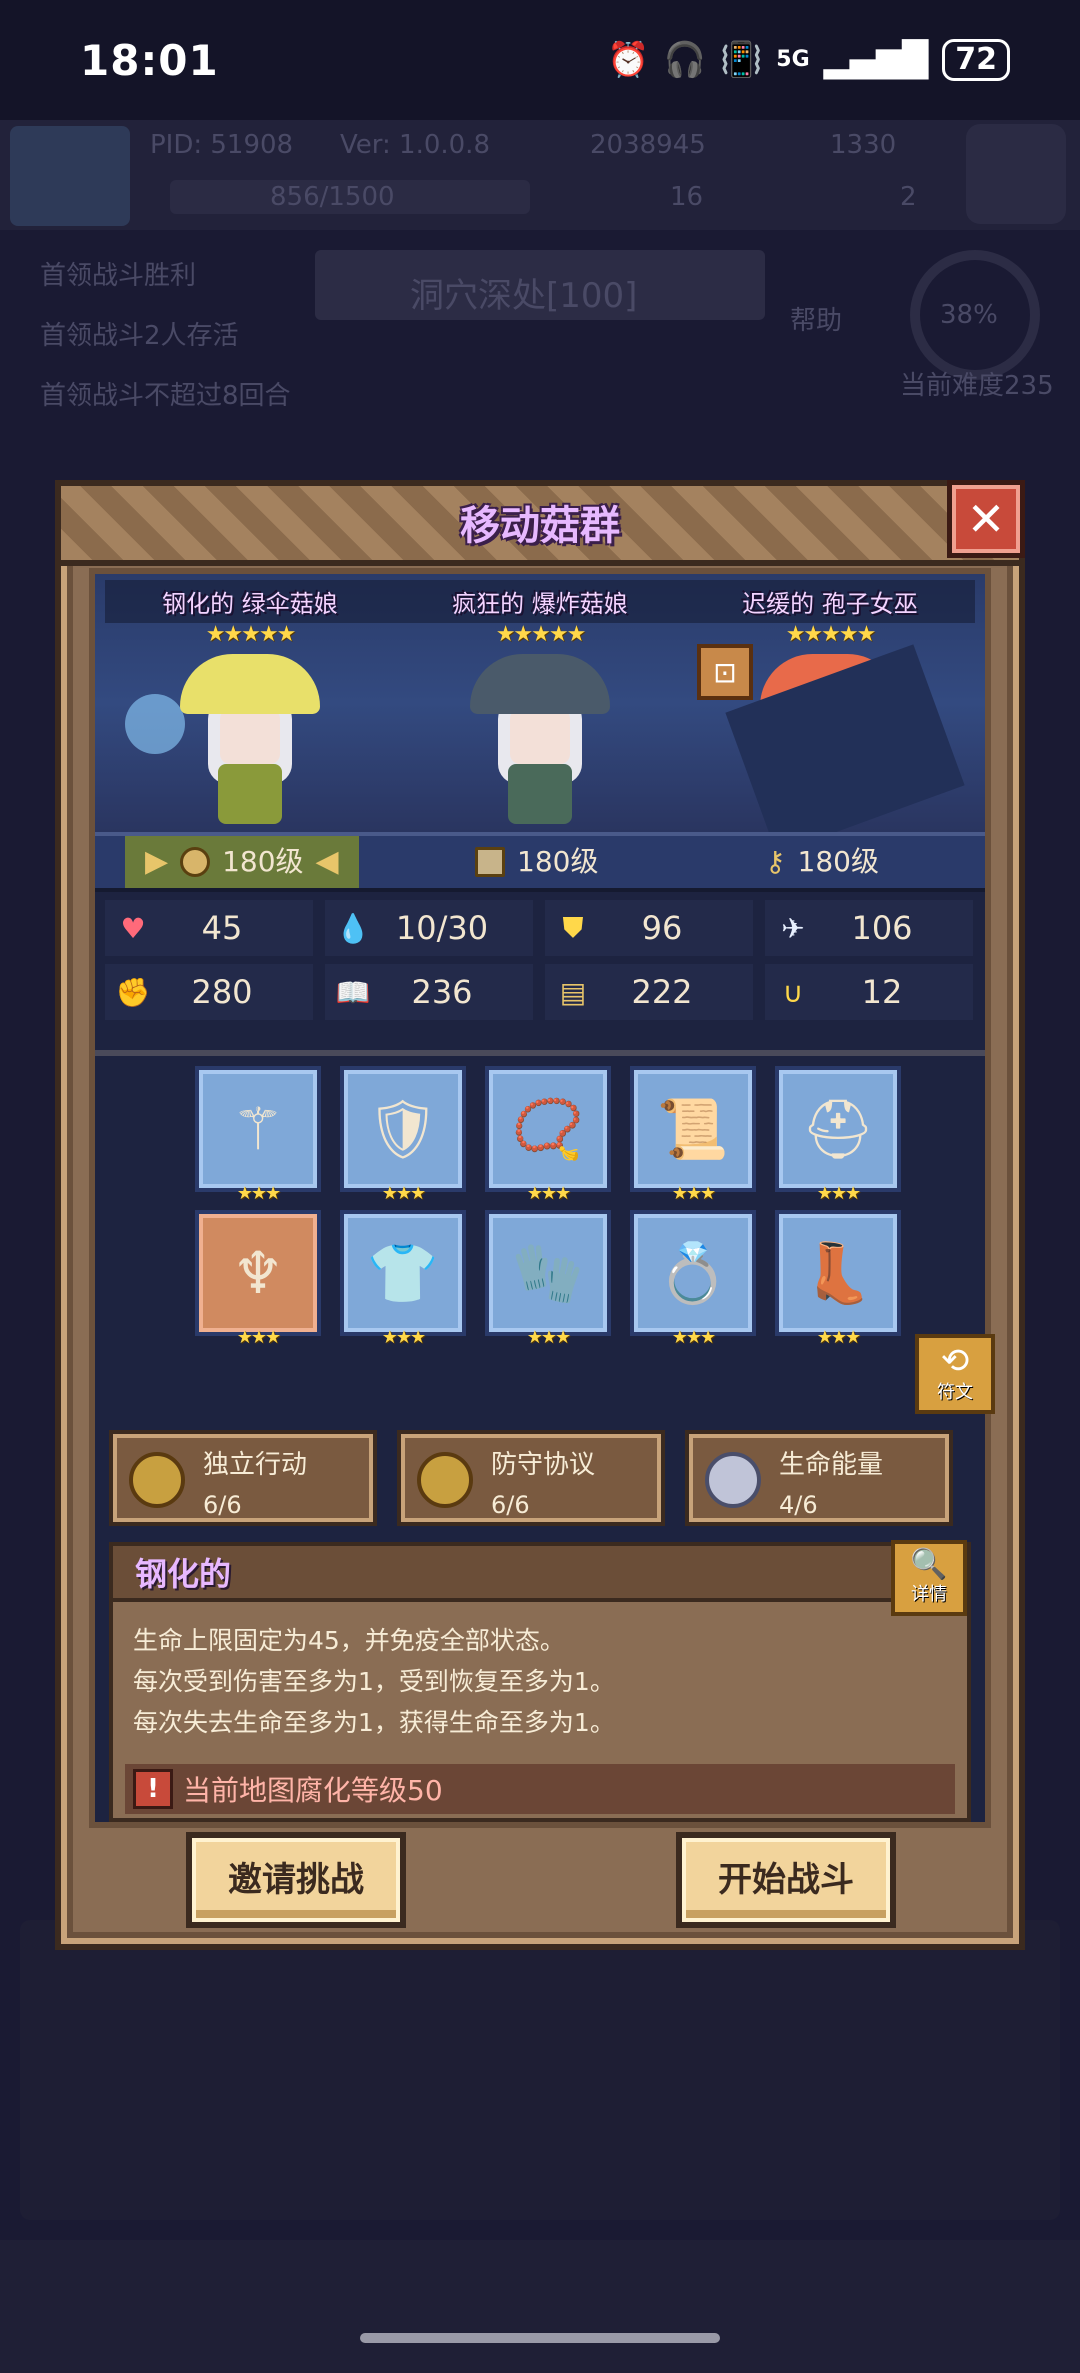  I want to click on exp-label: 856/1500, so click(332, 197).